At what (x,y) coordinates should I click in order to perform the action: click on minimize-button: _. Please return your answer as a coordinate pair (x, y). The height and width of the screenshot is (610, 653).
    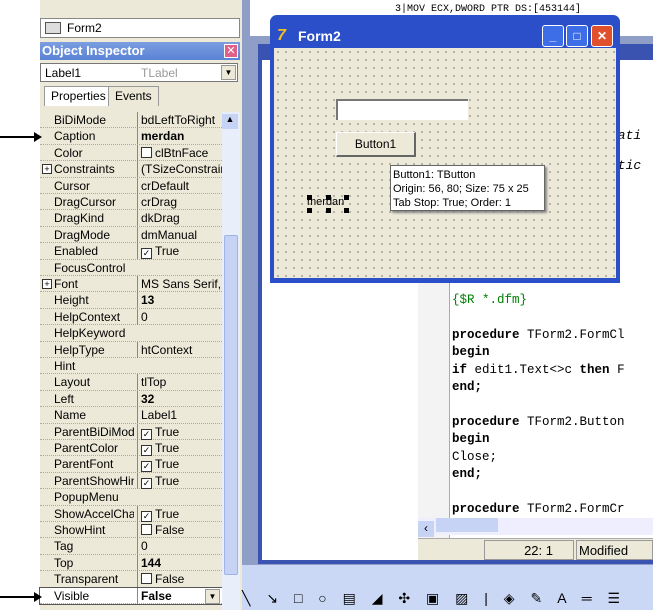
    Looking at the image, I should click on (553, 36).